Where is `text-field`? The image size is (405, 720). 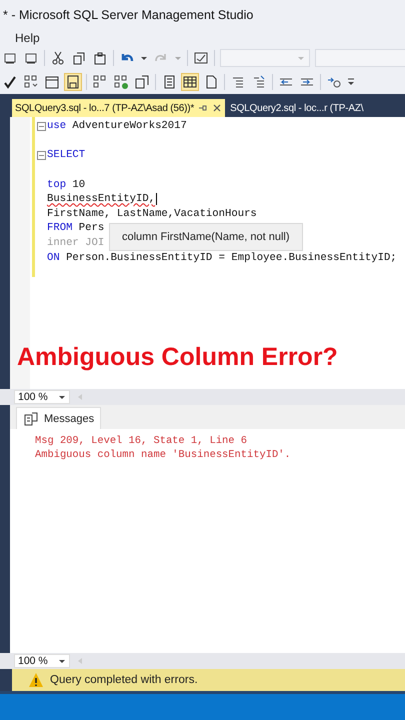
text-field is located at coordinates (360, 58).